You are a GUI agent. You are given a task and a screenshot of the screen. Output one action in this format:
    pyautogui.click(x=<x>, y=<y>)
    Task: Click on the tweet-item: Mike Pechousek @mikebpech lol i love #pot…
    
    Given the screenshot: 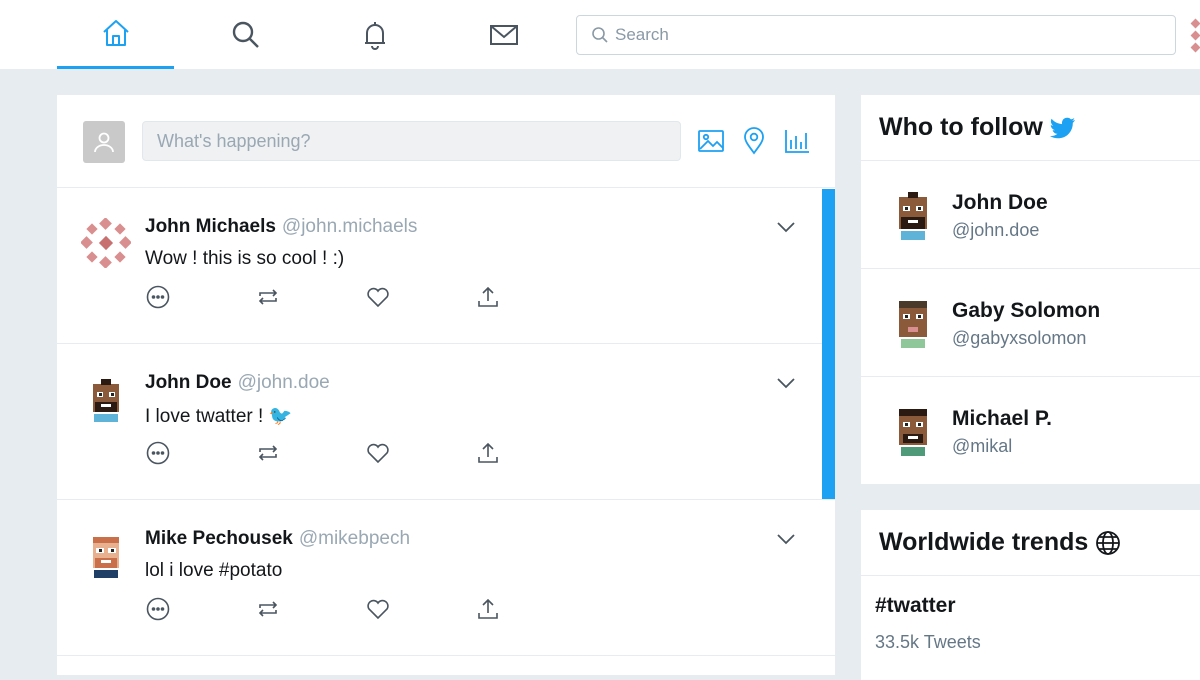 What is the action you would take?
    pyautogui.click(x=446, y=578)
    